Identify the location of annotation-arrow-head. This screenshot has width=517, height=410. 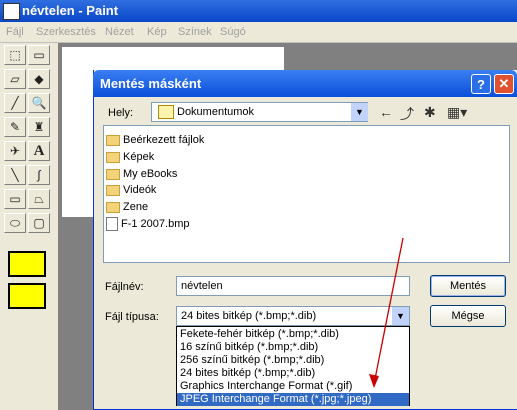
(374, 381).